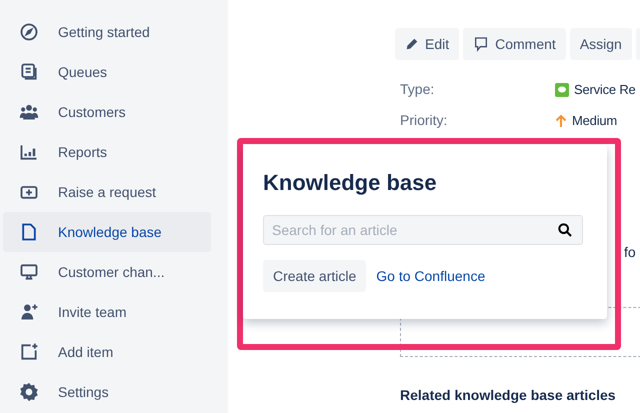  I want to click on list-icon, so click(29, 72).